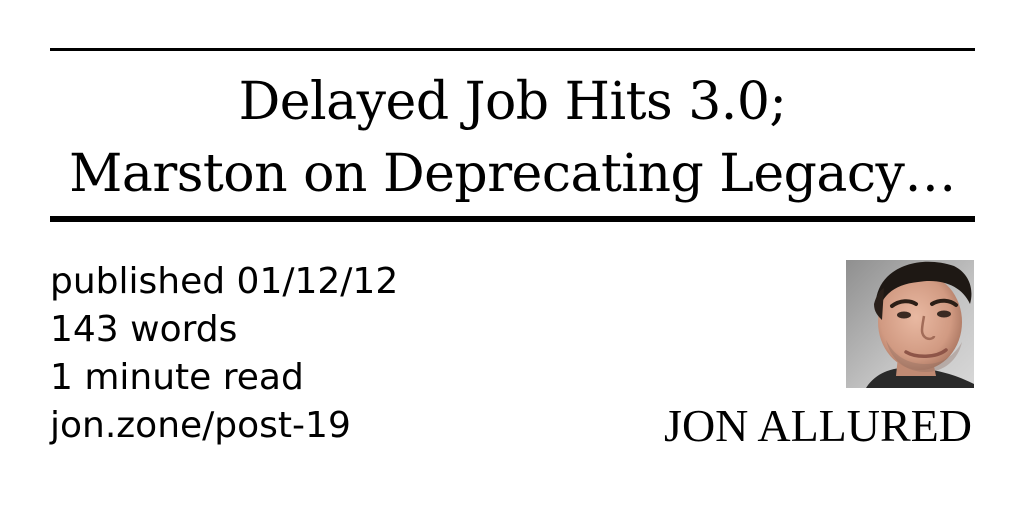 The image size is (1024, 512). What do you see at coordinates (200, 425) in the screenshot?
I see `post-url: jon.zone/post-19` at bounding box center [200, 425].